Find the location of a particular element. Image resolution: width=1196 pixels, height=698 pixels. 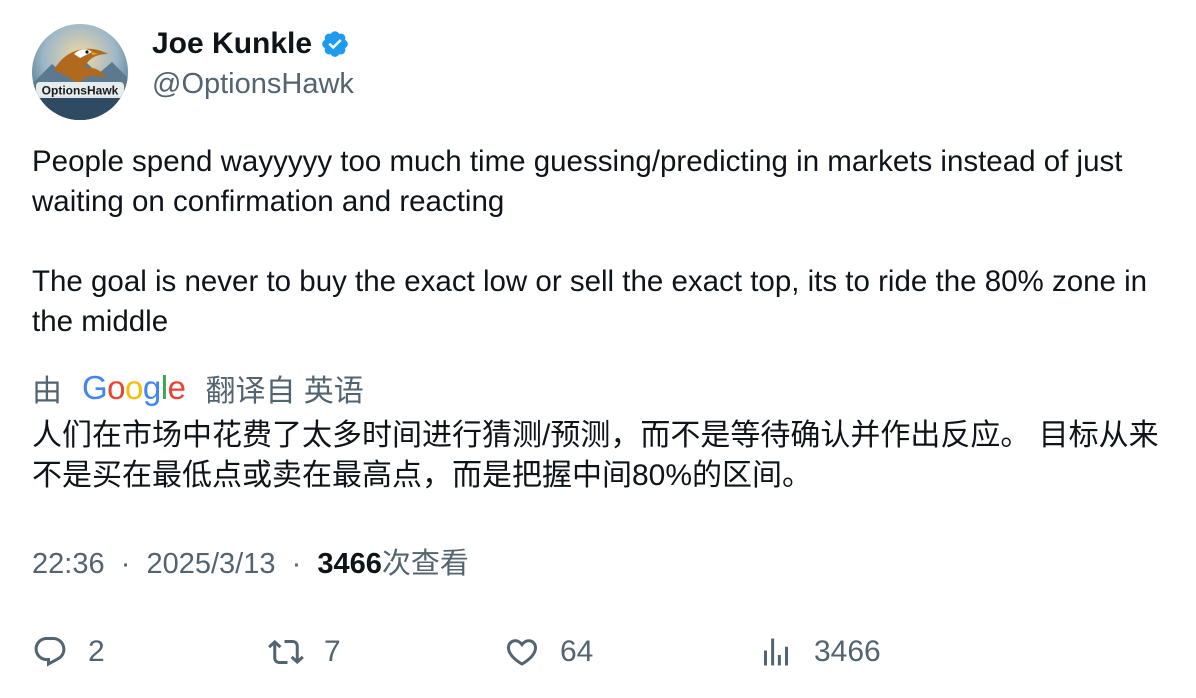

user-block: Joe Kunkle @OptionsHawk is located at coordinates (253, 65).